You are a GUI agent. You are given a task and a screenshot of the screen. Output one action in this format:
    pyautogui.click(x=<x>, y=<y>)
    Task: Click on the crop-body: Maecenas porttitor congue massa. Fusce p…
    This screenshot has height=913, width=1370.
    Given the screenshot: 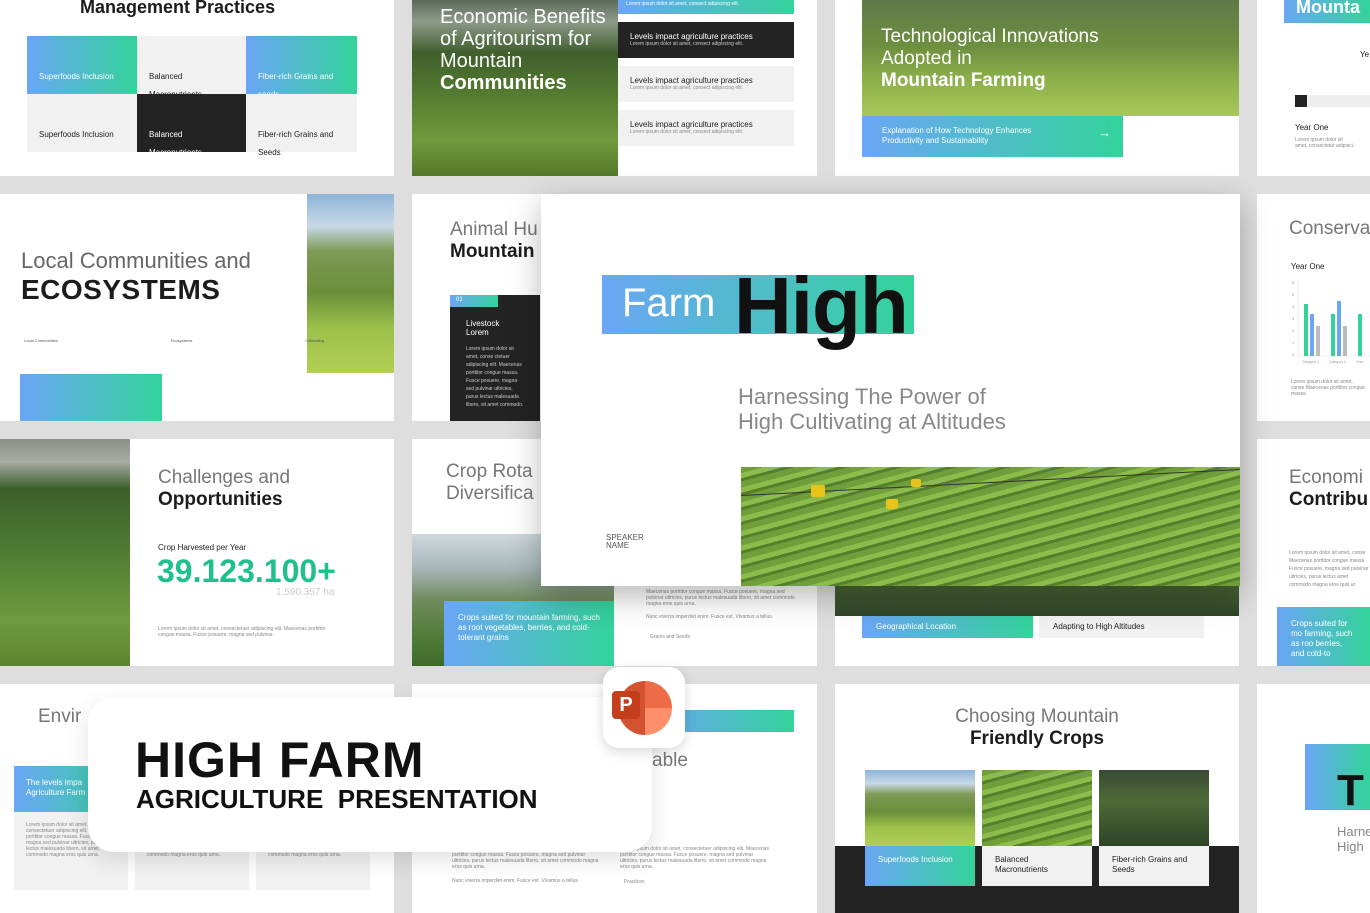 What is the action you would take?
    pyautogui.click(x=720, y=598)
    